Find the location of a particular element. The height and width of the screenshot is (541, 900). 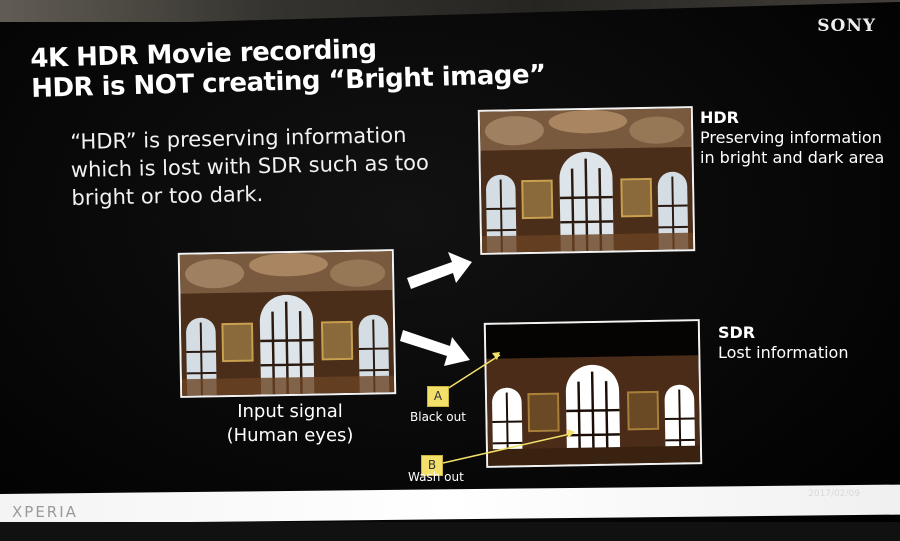

hdr-image is located at coordinates (586, 180).